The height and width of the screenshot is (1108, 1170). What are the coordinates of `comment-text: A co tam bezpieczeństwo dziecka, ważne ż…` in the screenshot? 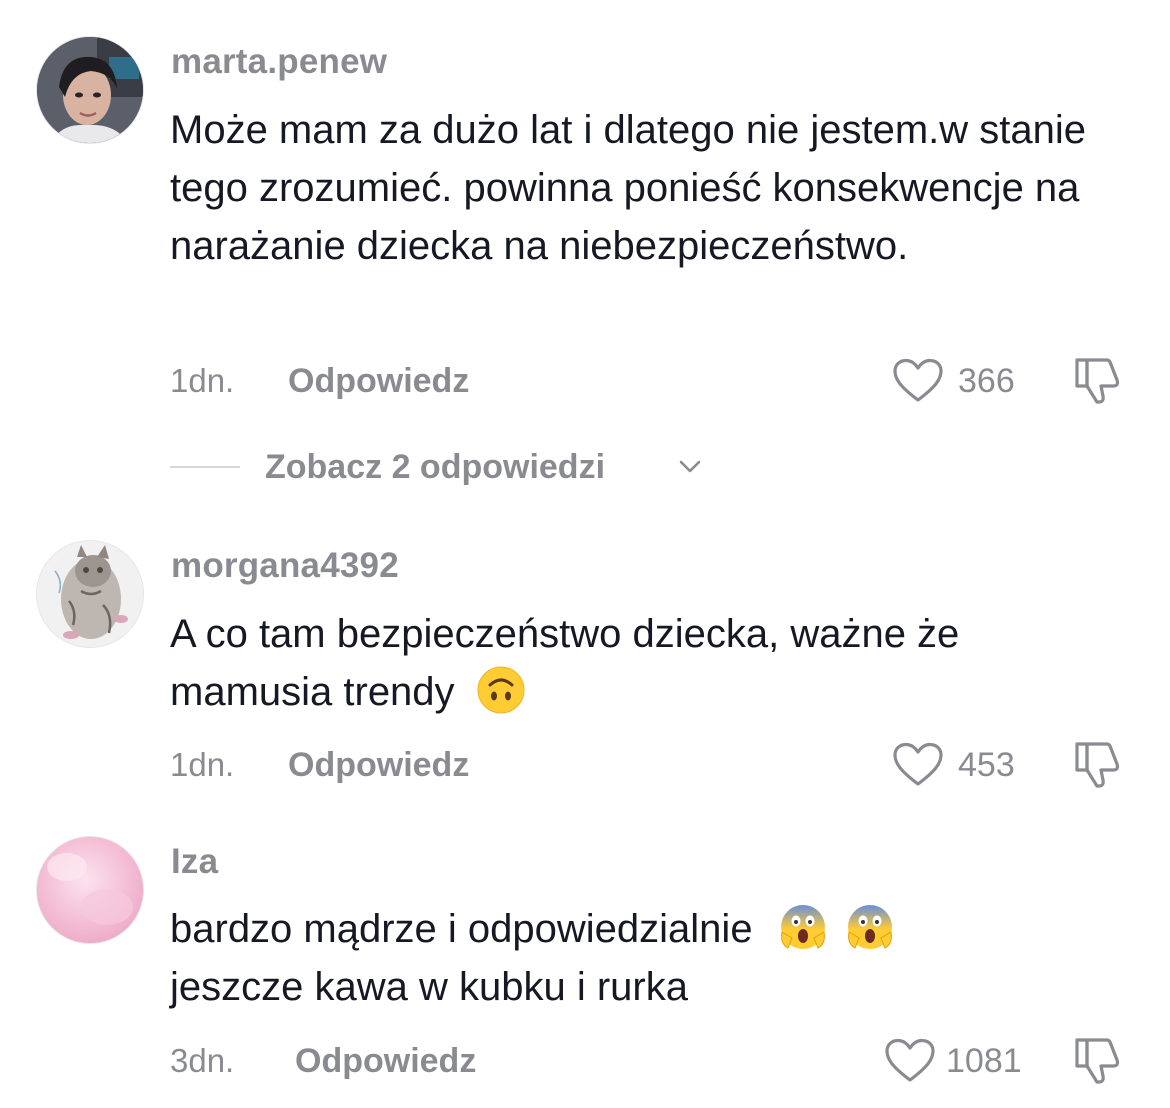 It's located at (650, 663).